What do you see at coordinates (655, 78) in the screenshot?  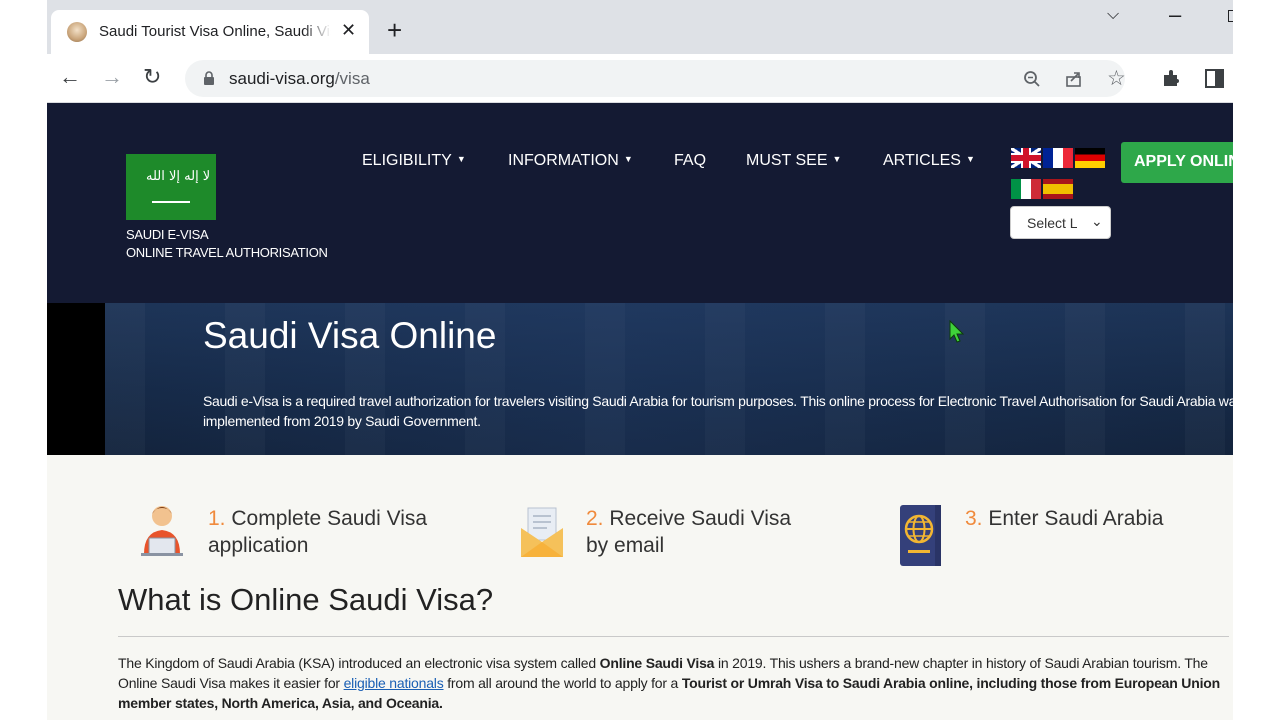 I see `address-bar: saudi-visa.org/visa ☆` at bounding box center [655, 78].